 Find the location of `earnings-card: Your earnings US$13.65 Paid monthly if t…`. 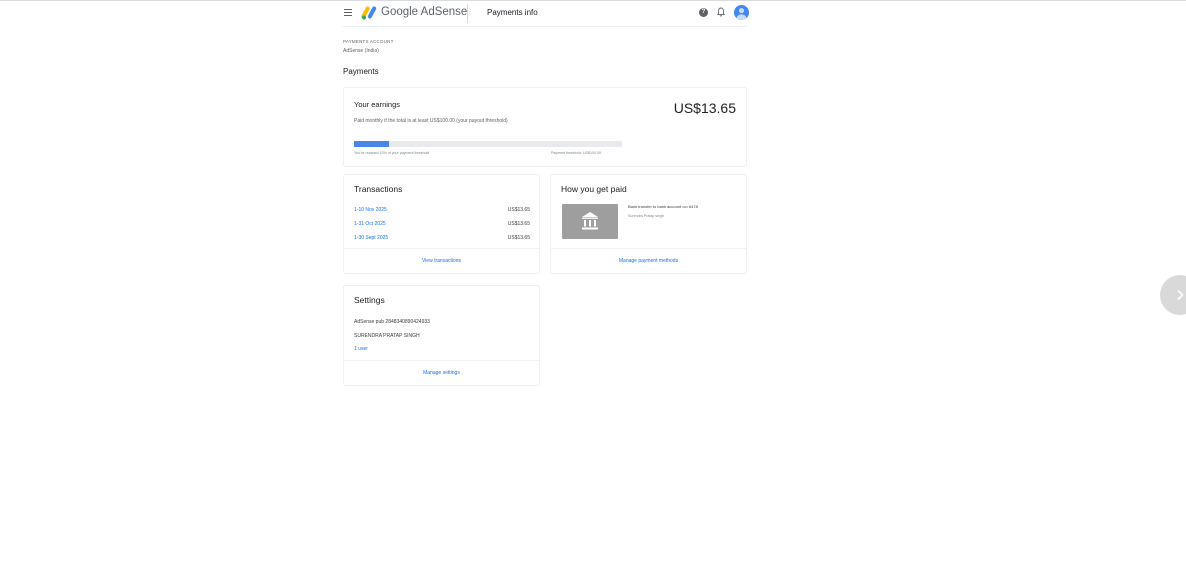

earnings-card: Your earnings US$13.65 Paid monthly if t… is located at coordinates (545, 127).